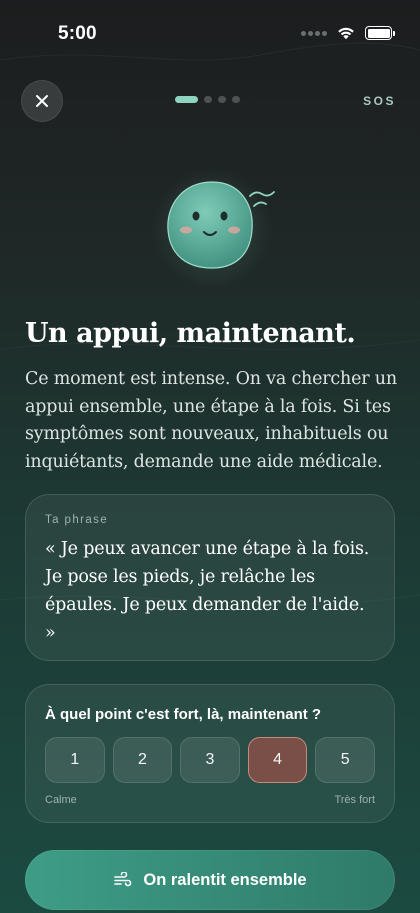 This screenshot has width=420, height=913. I want to click on cellular-signal-icon, so click(314, 33).